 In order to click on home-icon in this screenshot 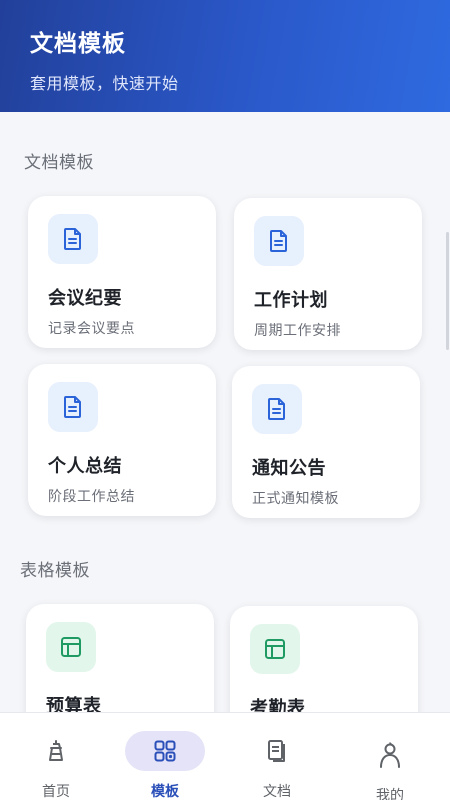, I will do `click(56, 750)`.